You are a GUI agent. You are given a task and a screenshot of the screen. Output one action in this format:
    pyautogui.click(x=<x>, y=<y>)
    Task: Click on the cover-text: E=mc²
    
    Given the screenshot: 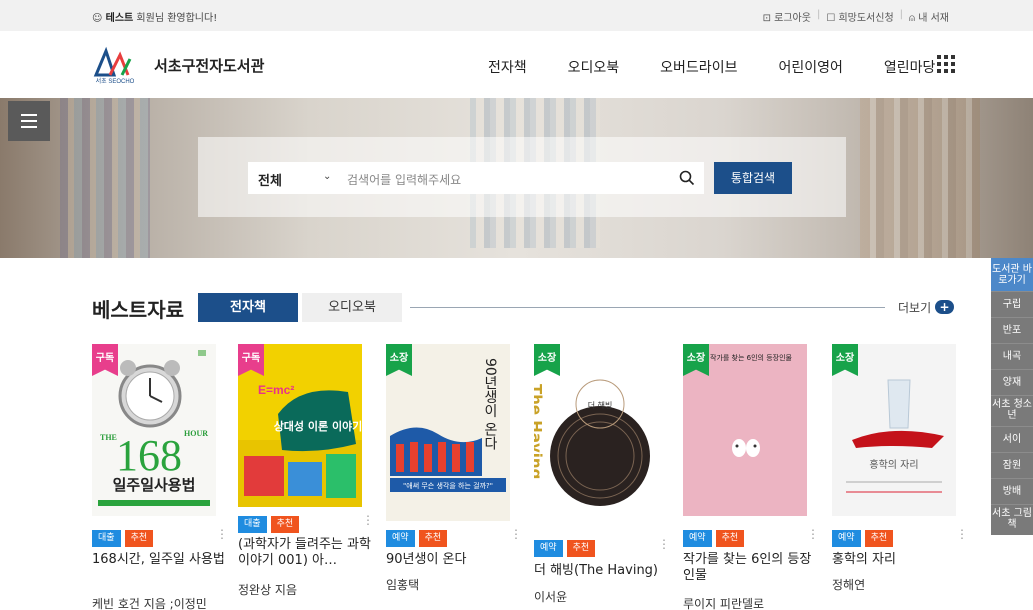 What is the action you would take?
    pyautogui.click(x=276, y=390)
    